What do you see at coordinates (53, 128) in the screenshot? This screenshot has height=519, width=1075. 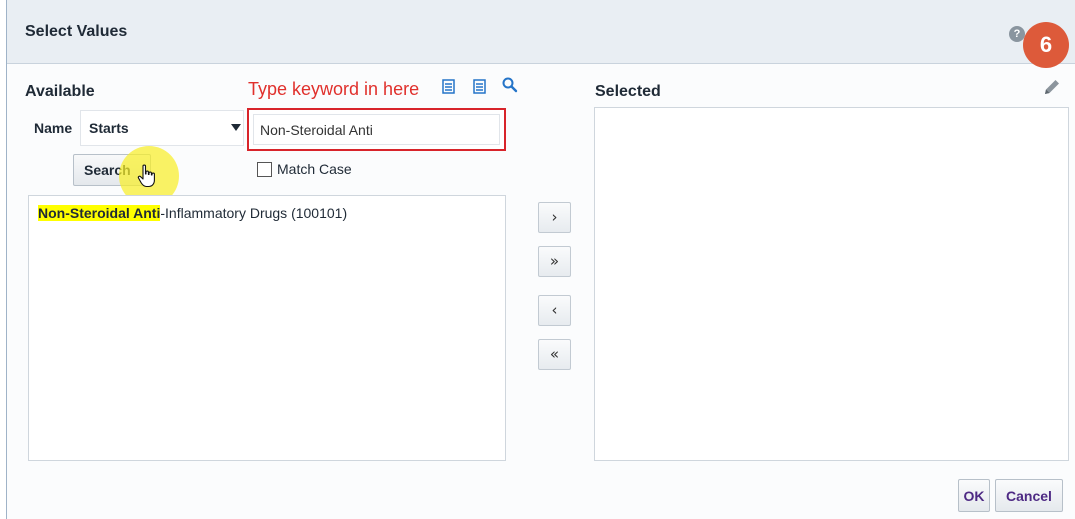 I see `name-field-label: Name` at bounding box center [53, 128].